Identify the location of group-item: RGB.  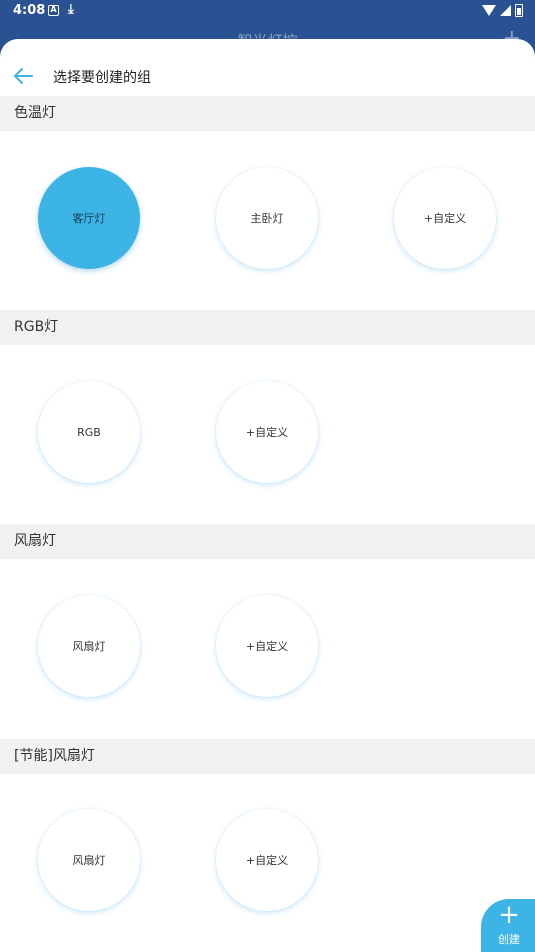
(89, 432).